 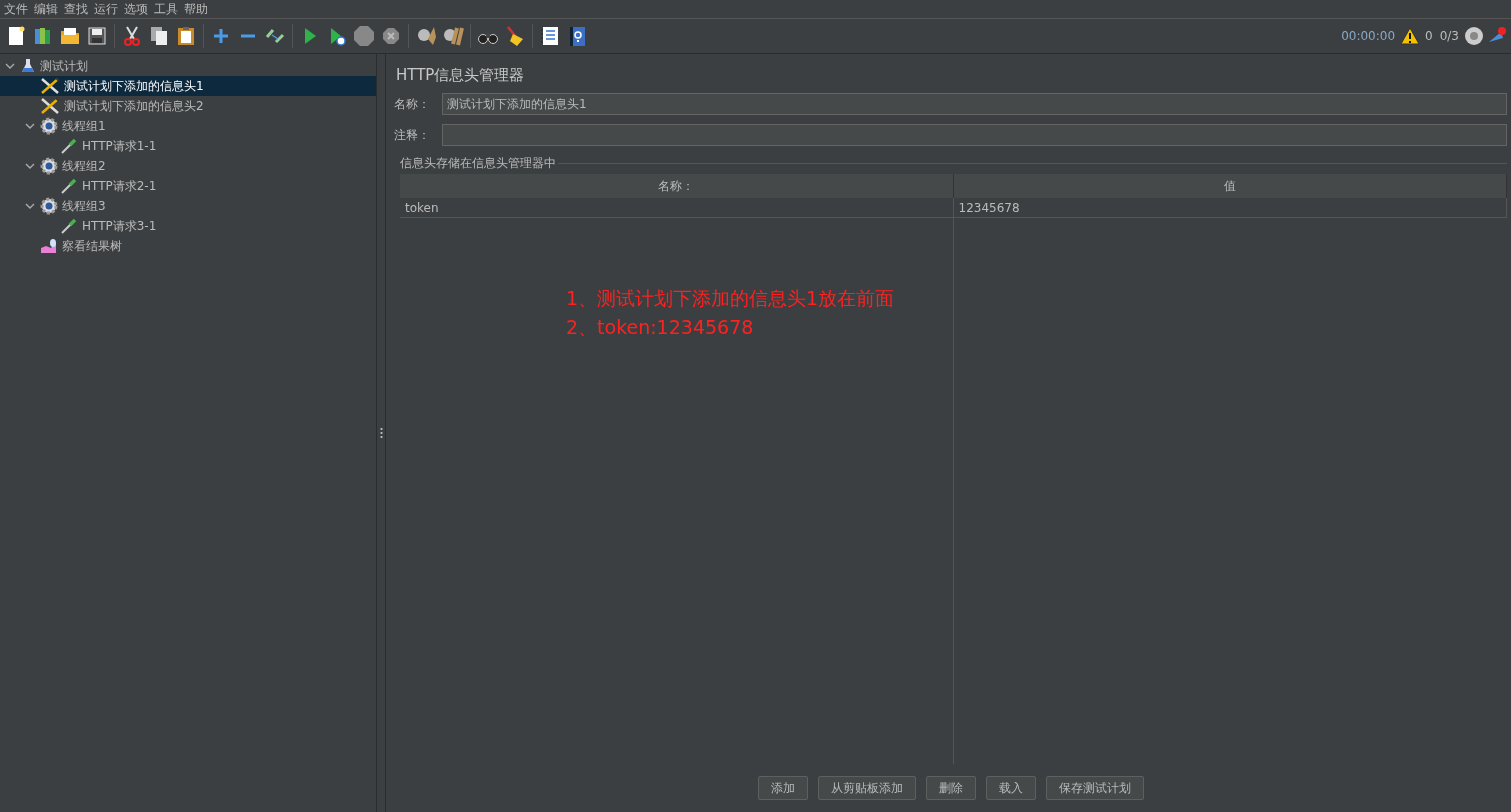 What do you see at coordinates (677, 186) in the screenshot?
I see `column-header: 名称：` at bounding box center [677, 186].